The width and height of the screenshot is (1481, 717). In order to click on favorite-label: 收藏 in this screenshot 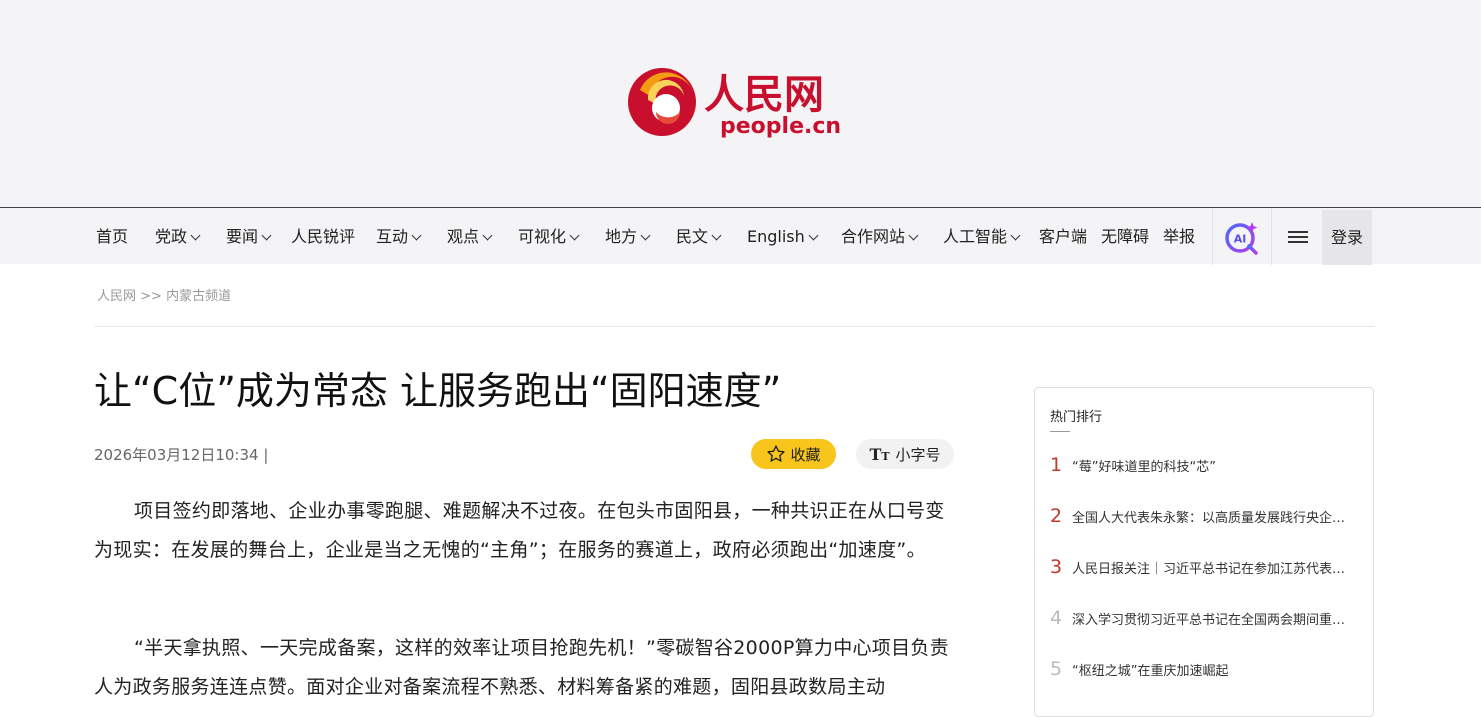, I will do `click(805, 454)`.